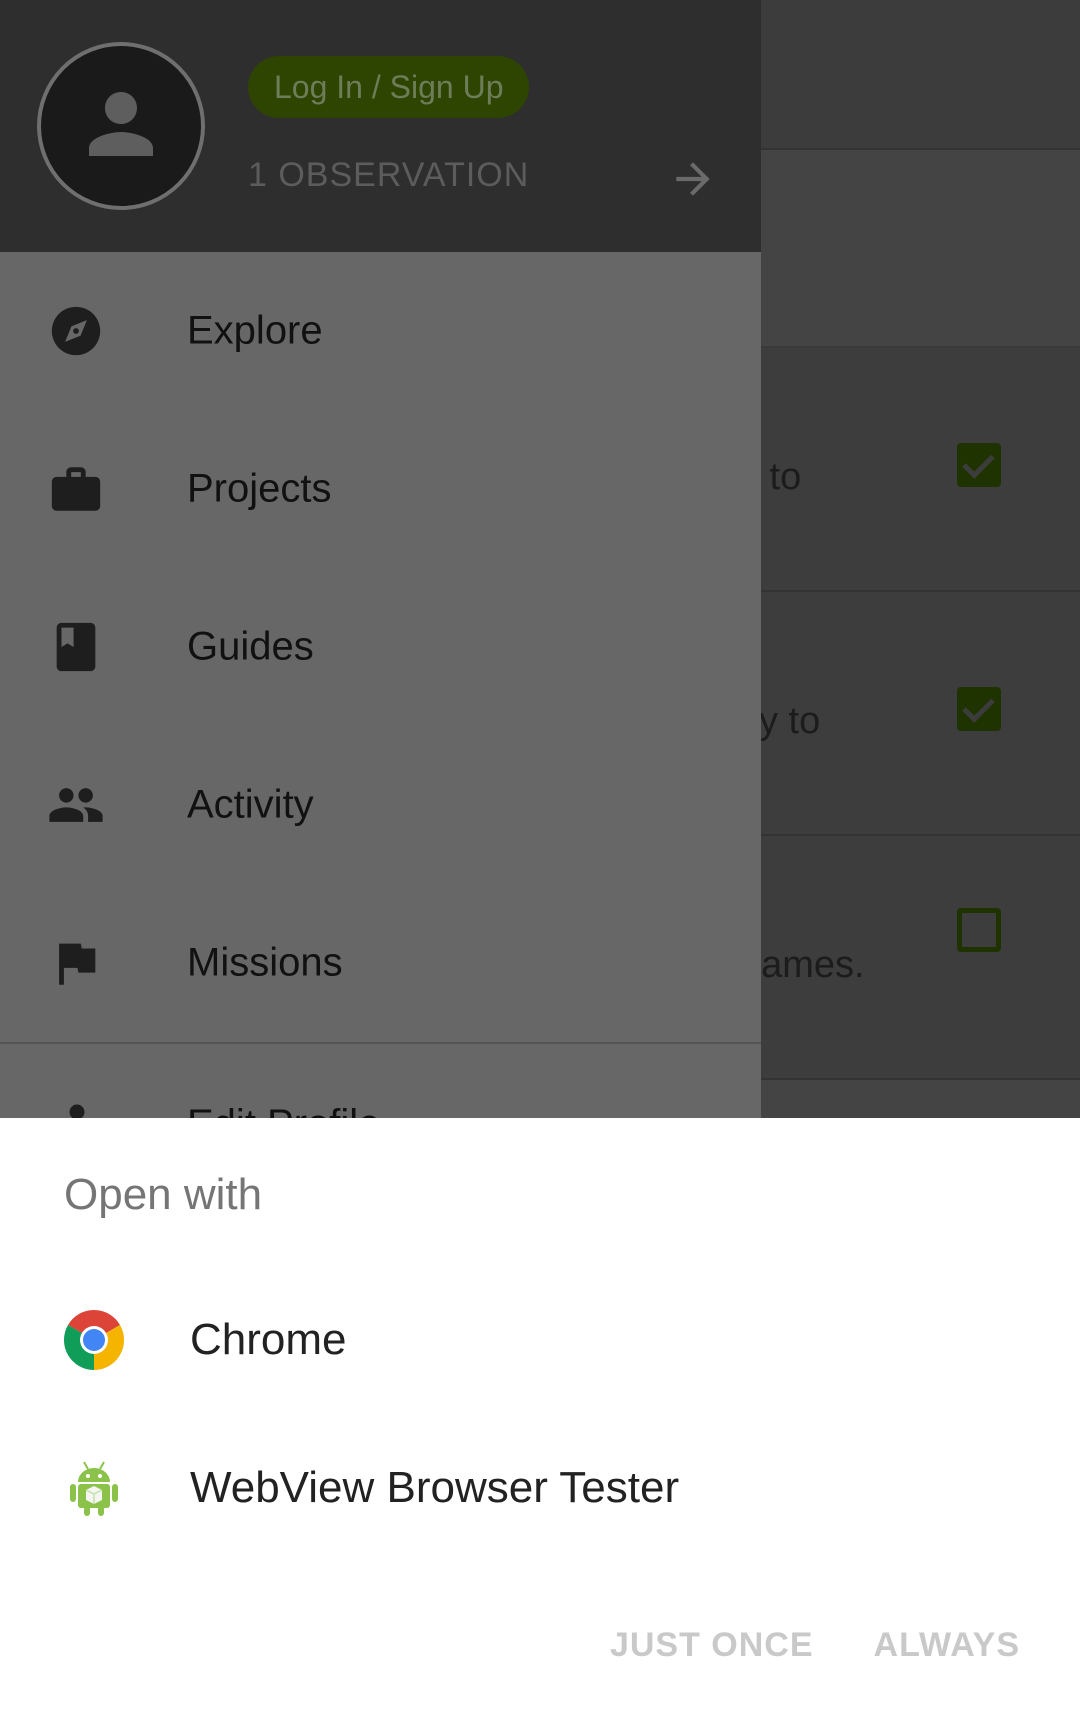 This screenshot has width=1080, height=1731. What do you see at coordinates (76, 647) in the screenshot?
I see `book-icon` at bounding box center [76, 647].